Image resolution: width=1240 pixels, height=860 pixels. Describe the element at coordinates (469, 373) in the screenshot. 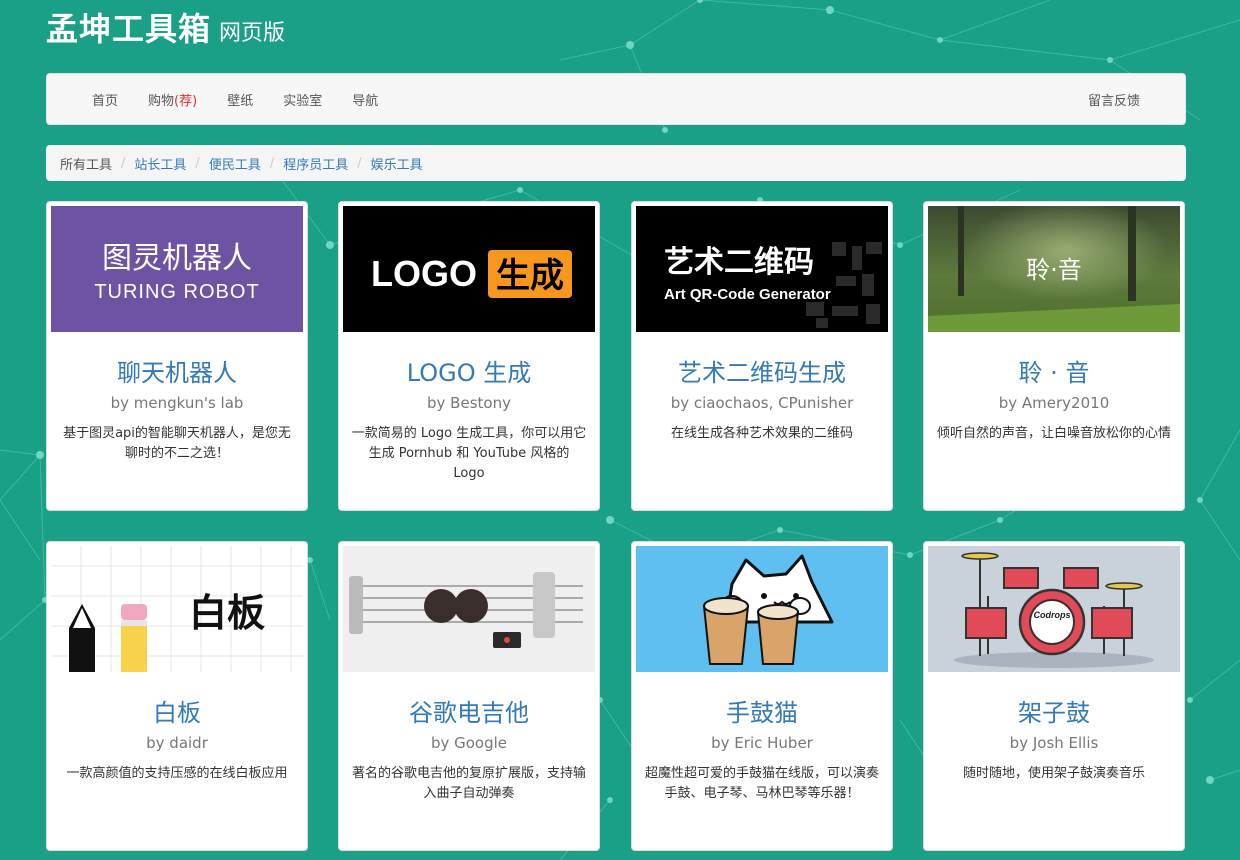

I see `card-title: LOGO 生成` at that location.